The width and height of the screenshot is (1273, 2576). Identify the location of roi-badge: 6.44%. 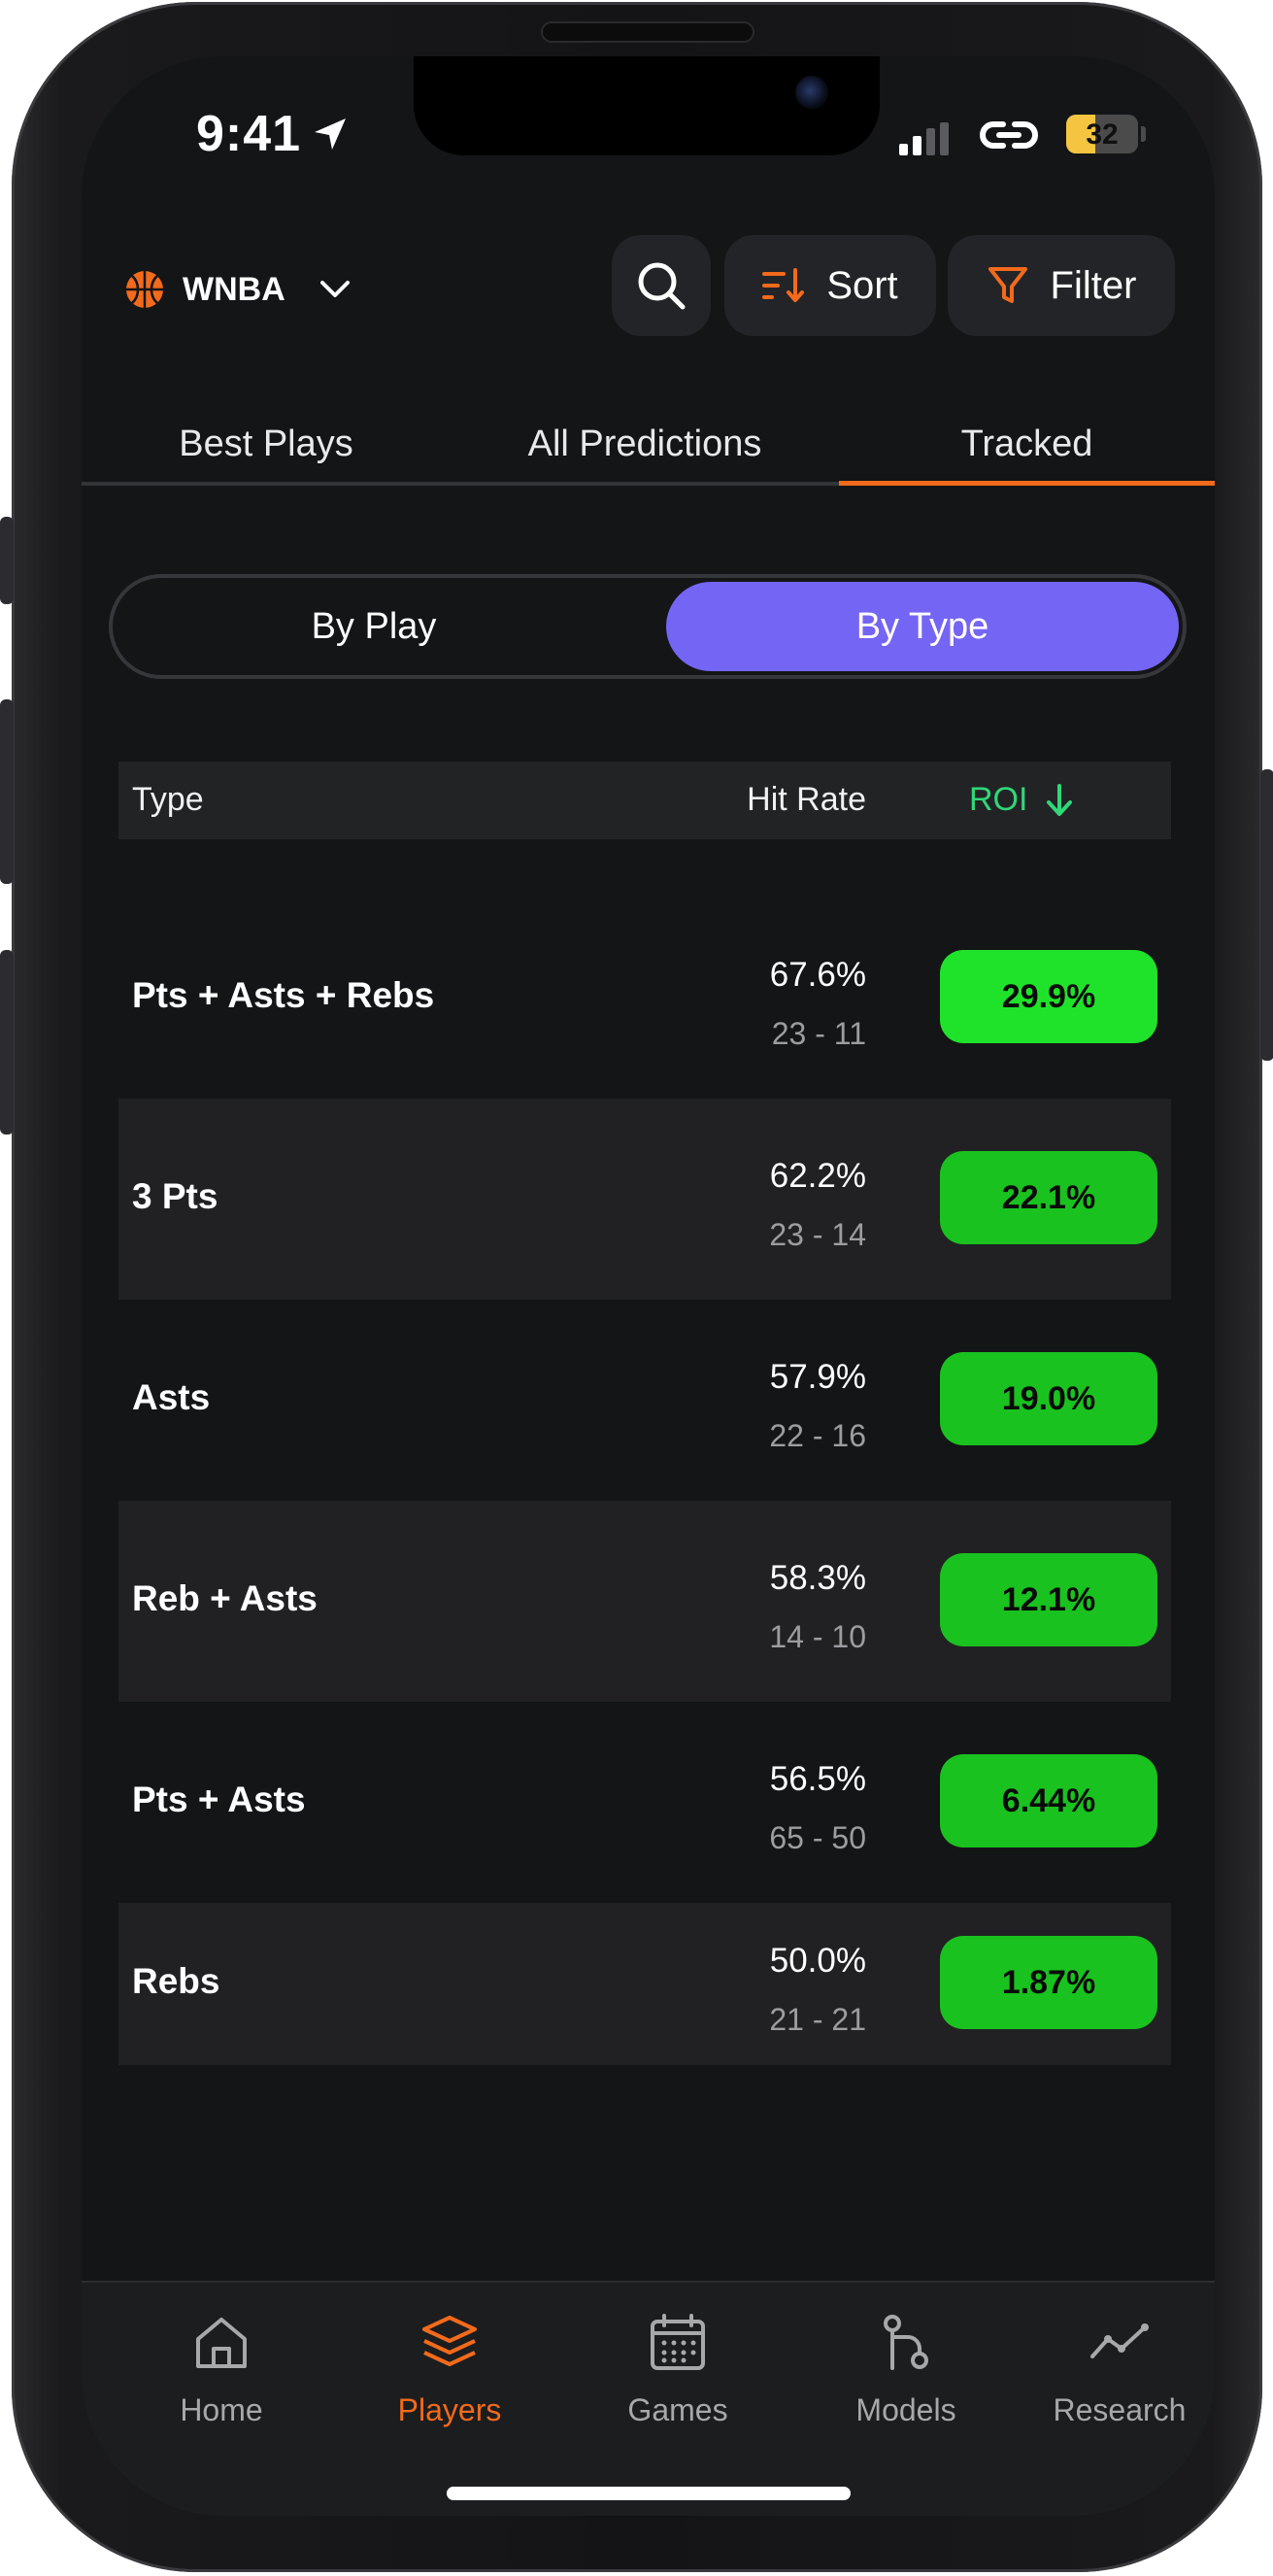
(1049, 1800).